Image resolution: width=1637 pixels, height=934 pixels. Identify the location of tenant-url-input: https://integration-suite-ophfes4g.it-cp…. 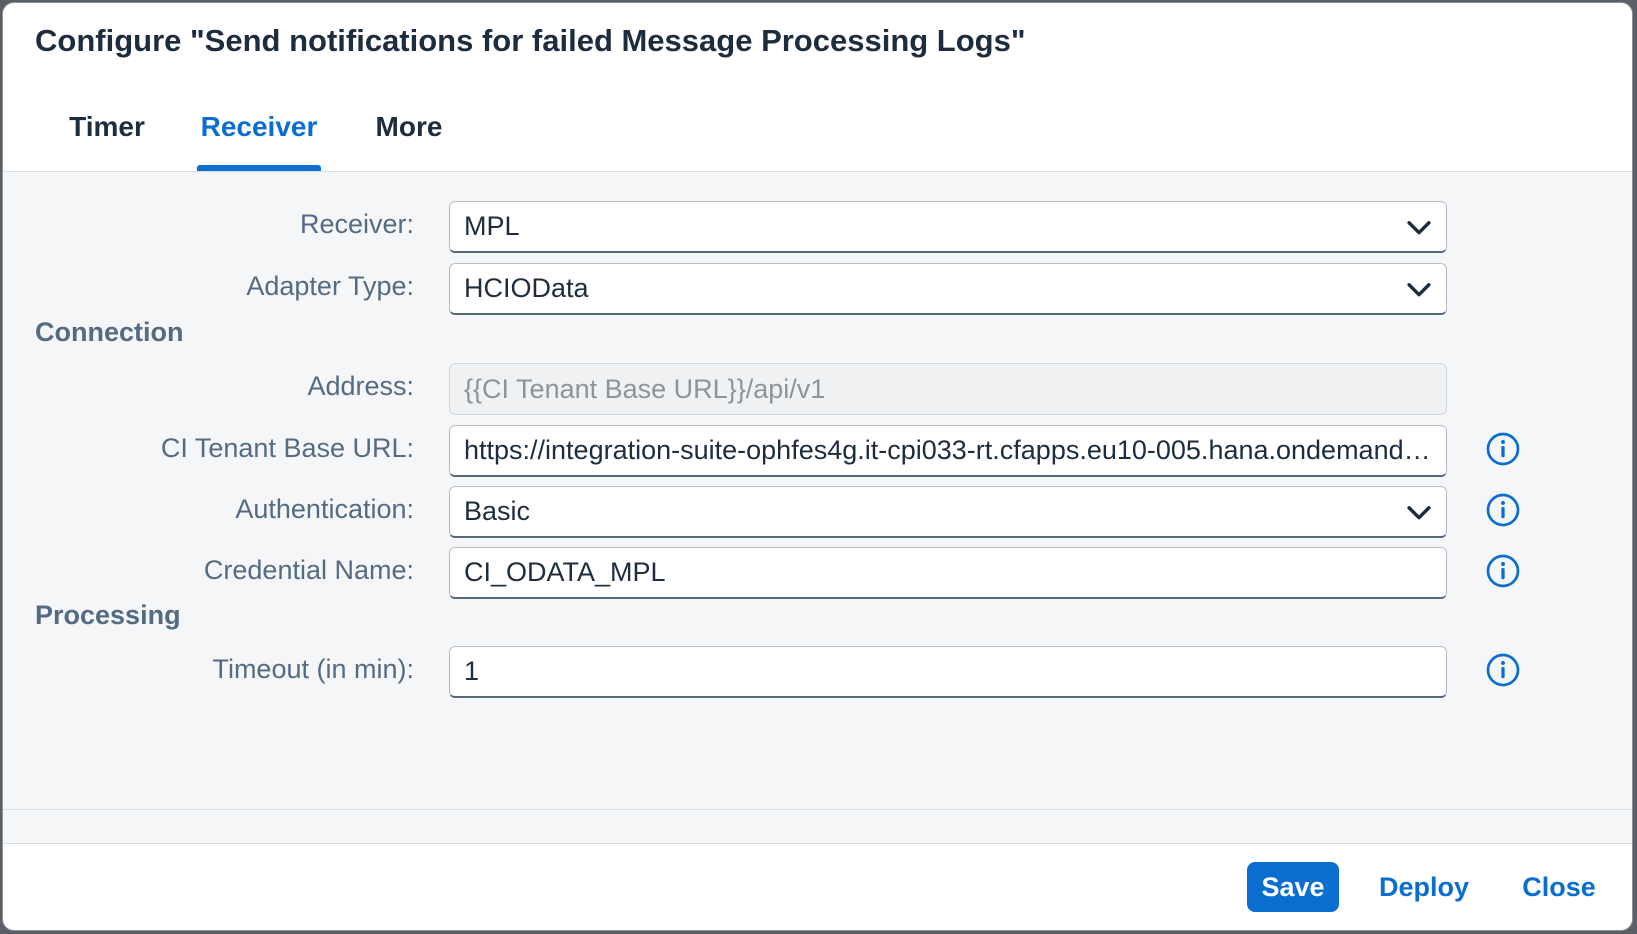
(948, 451).